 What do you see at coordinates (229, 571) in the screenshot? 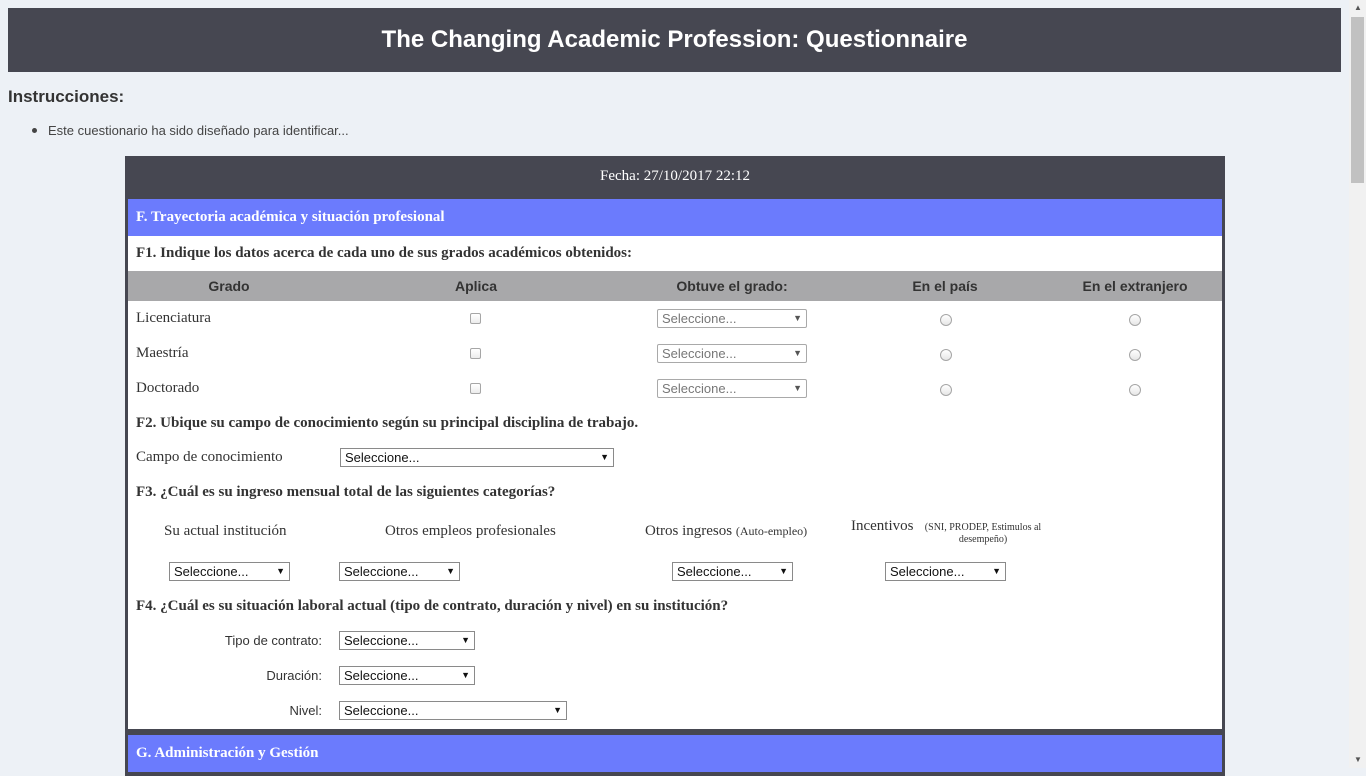
I see `f3-select-institucion: Seleccione... ▼` at bounding box center [229, 571].